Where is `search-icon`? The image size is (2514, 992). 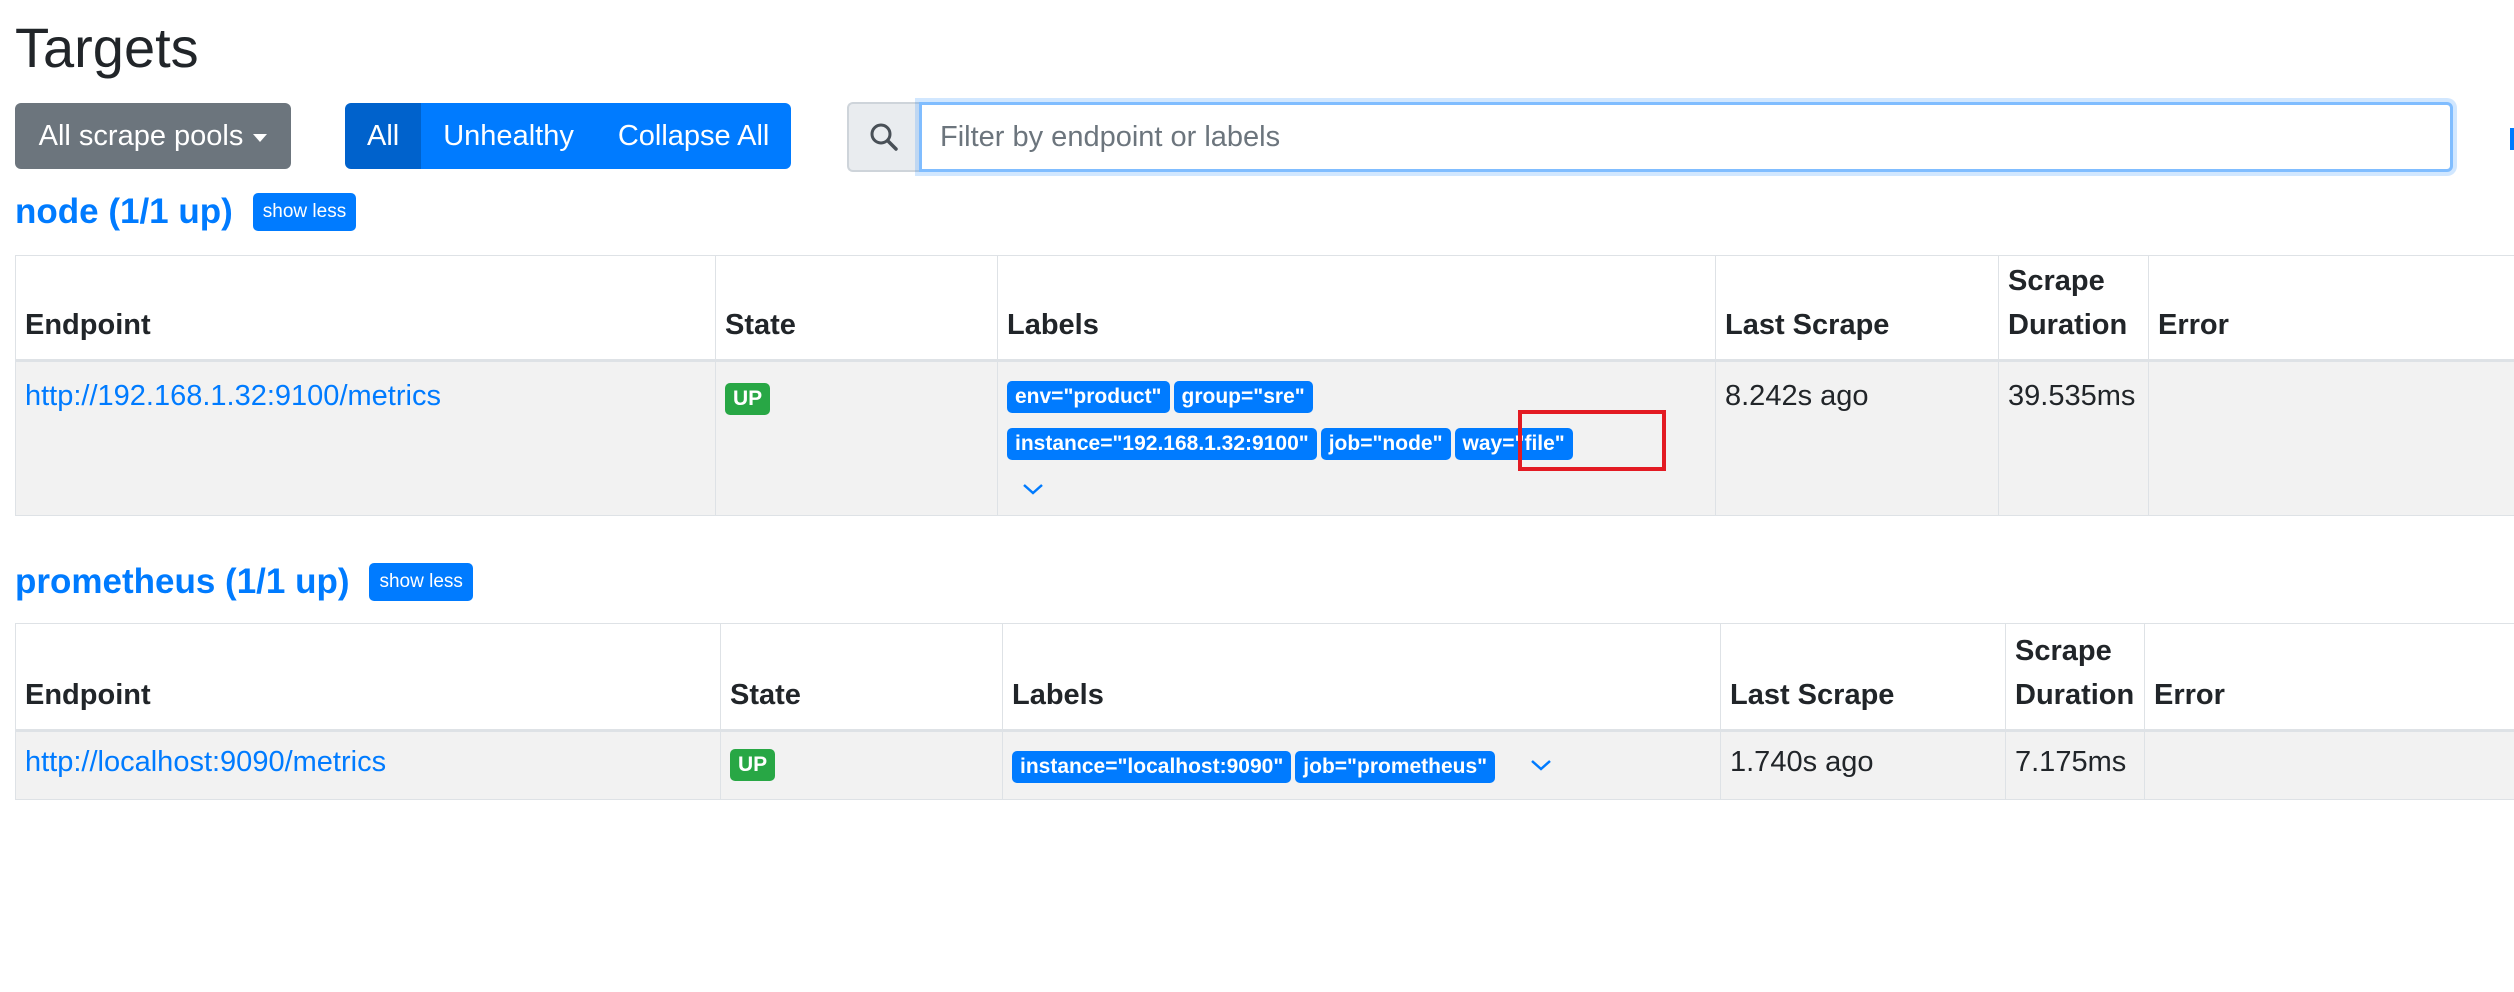 search-icon is located at coordinates (883, 137).